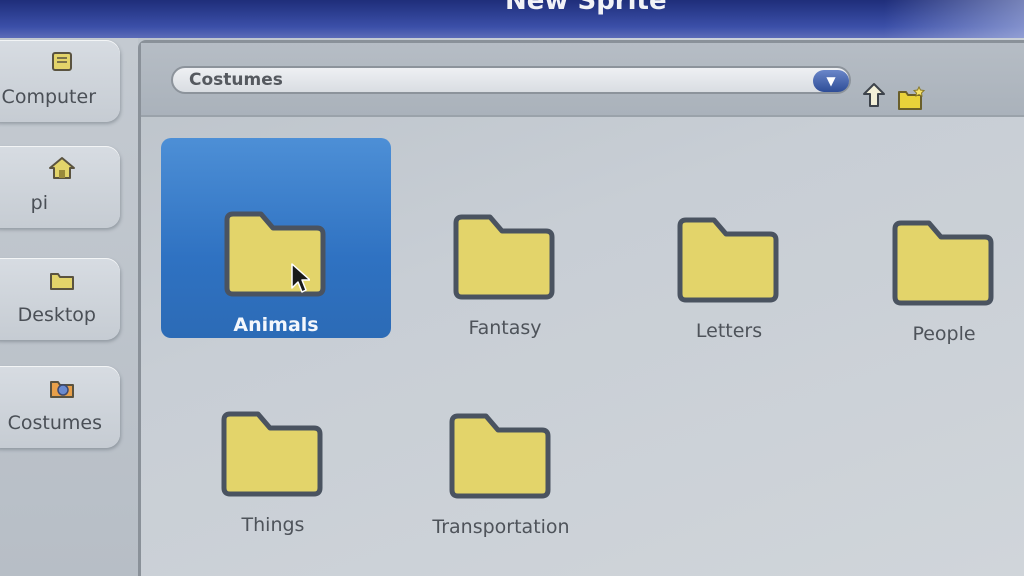  What do you see at coordinates (54, 423) in the screenshot?
I see `sidebar-item-label: Costumes` at bounding box center [54, 423].